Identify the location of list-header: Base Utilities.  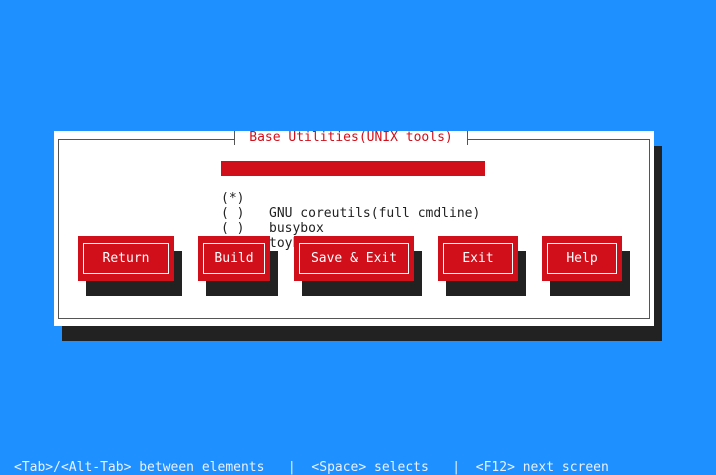
(353, 176).